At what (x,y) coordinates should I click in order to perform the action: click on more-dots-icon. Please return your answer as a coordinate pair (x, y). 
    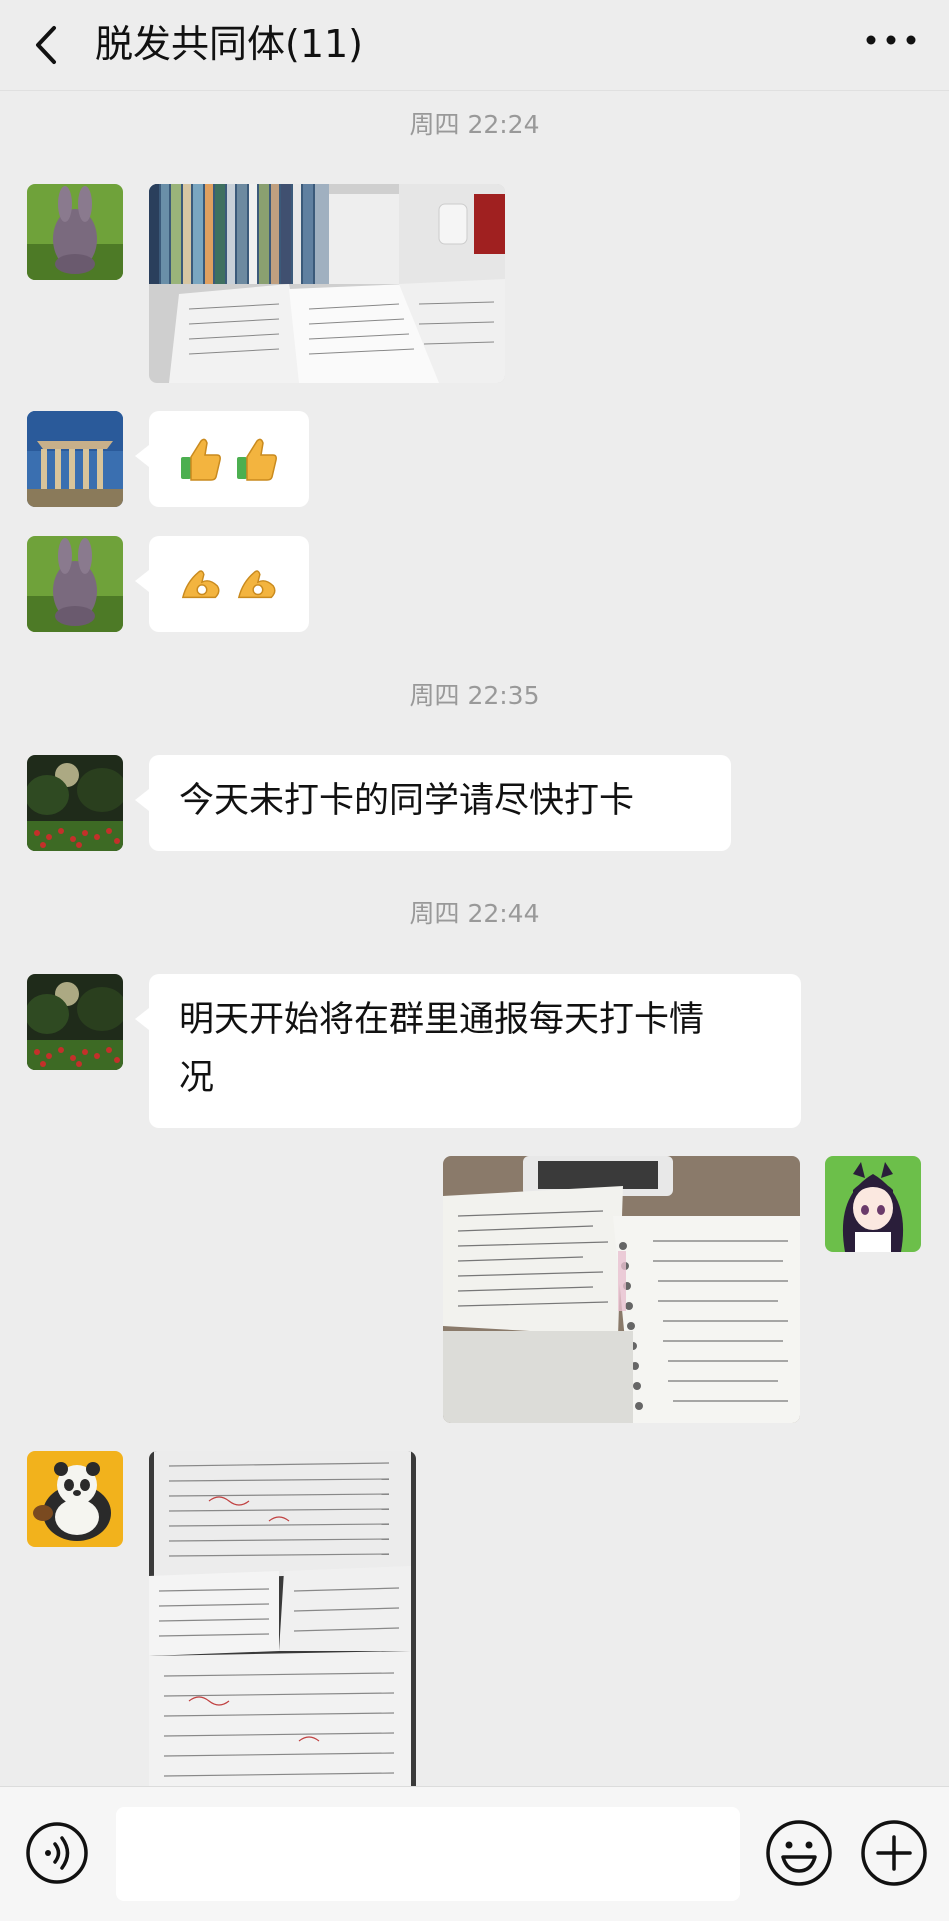
    Looking at the image, I should click on (891, 40).